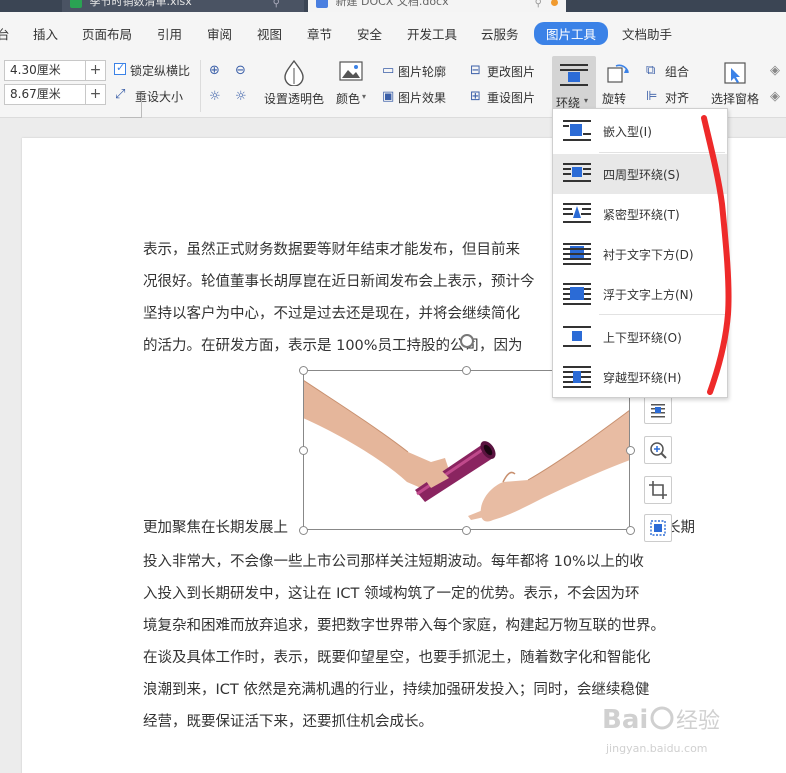  What do you see at coordinates (288, 722) in the screenshot?
I see `doc-line: 经营，既要保证活下来，还要抓住机会成长。` at bounding box center [288, 722].